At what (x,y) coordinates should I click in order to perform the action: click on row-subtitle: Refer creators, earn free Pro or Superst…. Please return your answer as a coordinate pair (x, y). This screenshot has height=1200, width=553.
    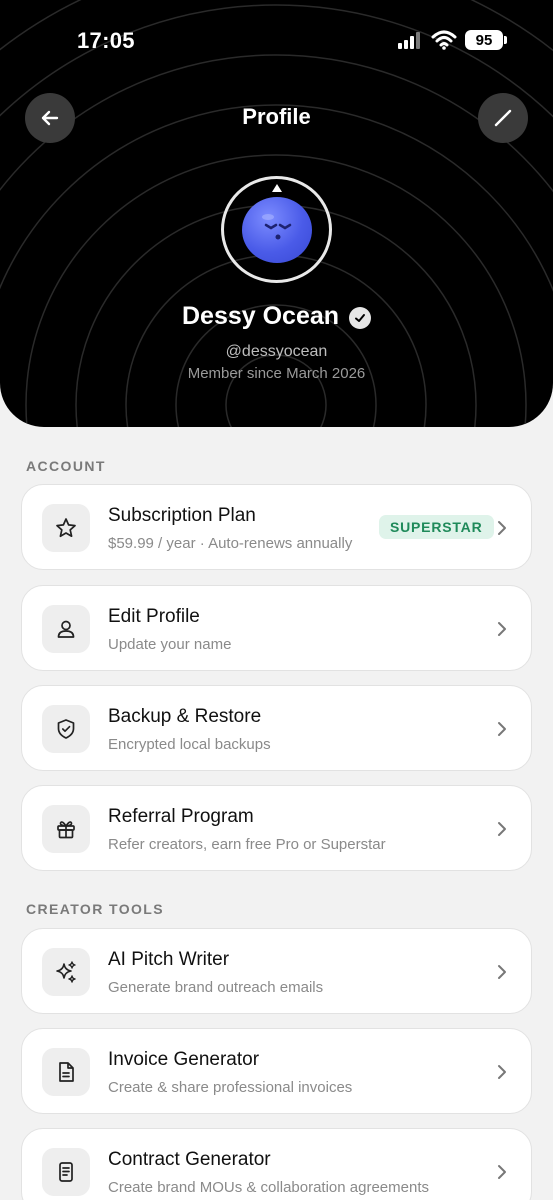
    Looking at the image, I should click on (247, 844).